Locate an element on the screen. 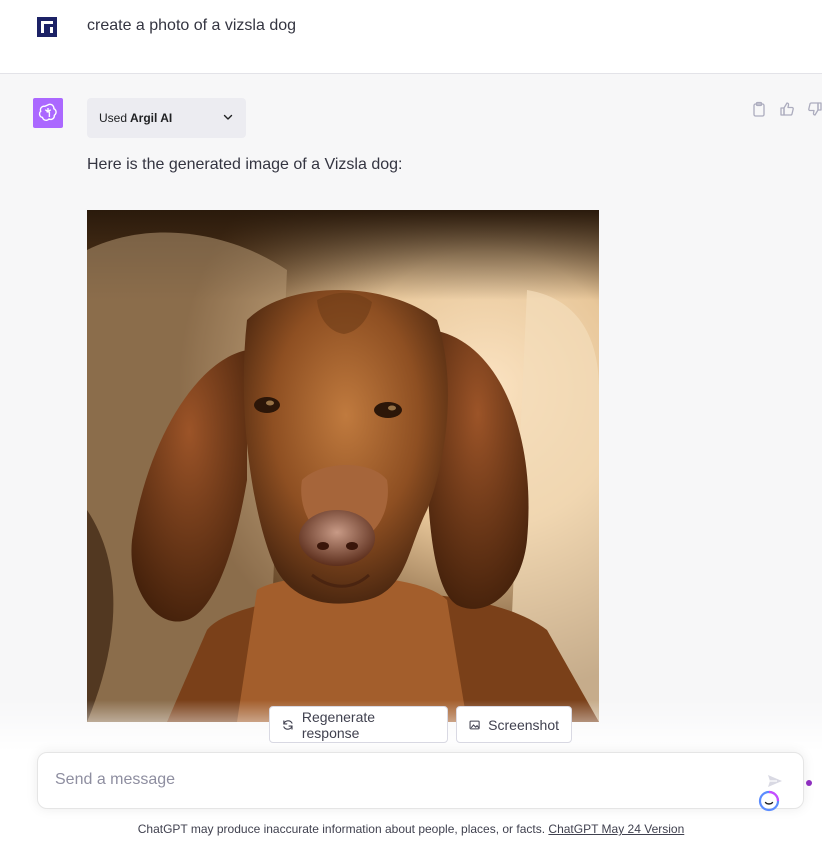 This screenshot has height=847, width=822. regenerate-response-button: Regenerate response is located at coordinates (358, 724).